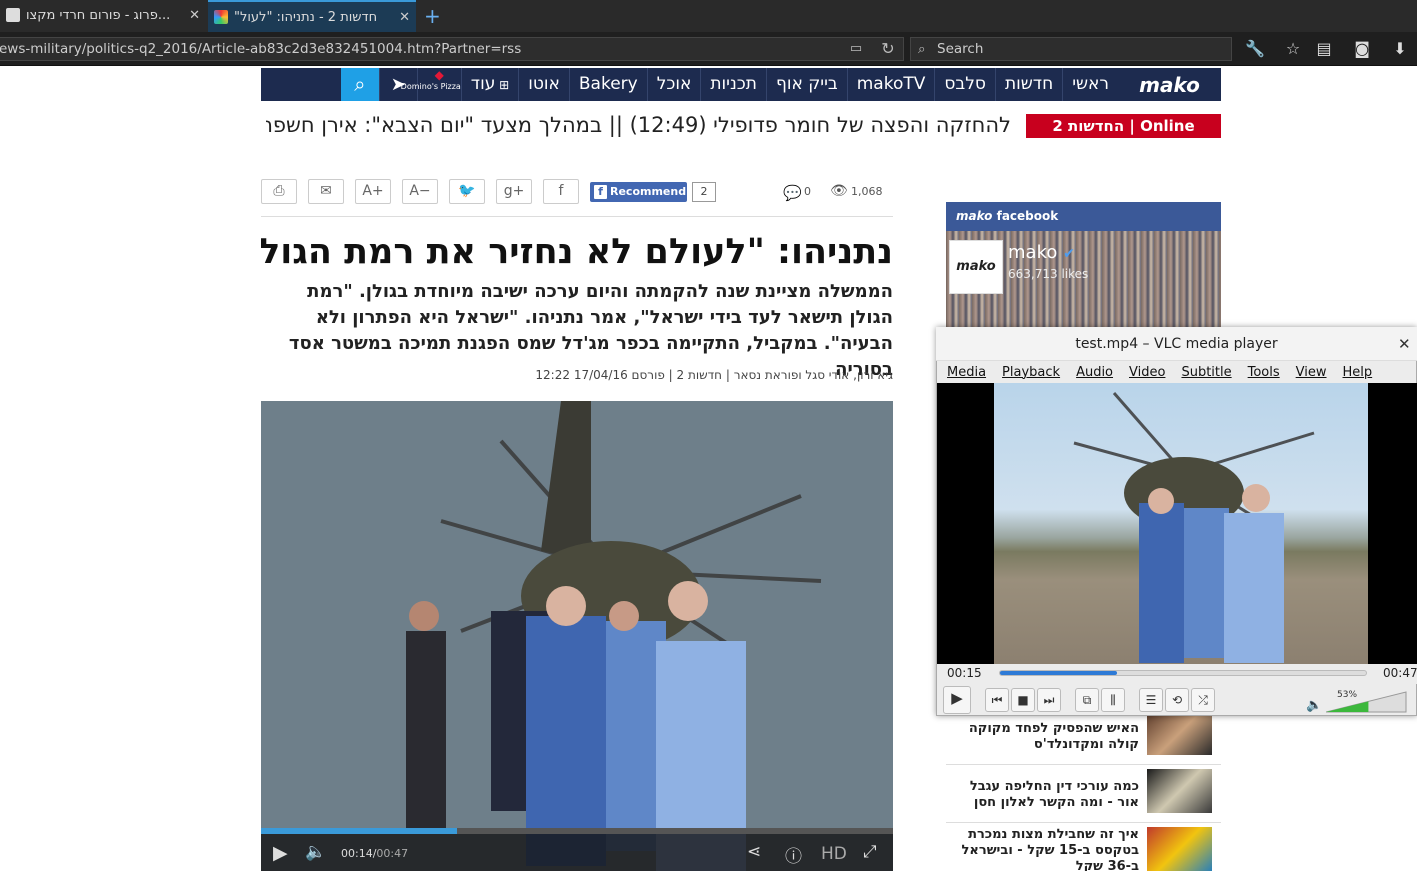  I want to click on equalizer-icon: ⫼, so click(1113, 700).